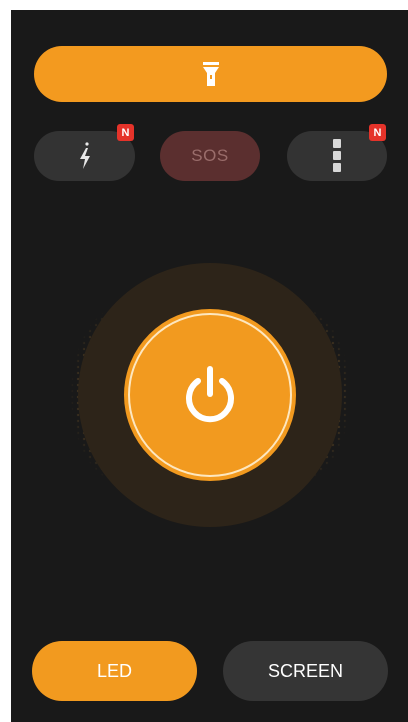 Image resolution: width=408 pixels, height=722 pixels. What do you see at coordinates (337, 155) in the screenshot?
I see `more-vertical-icon` at bounding box center [337, 155].